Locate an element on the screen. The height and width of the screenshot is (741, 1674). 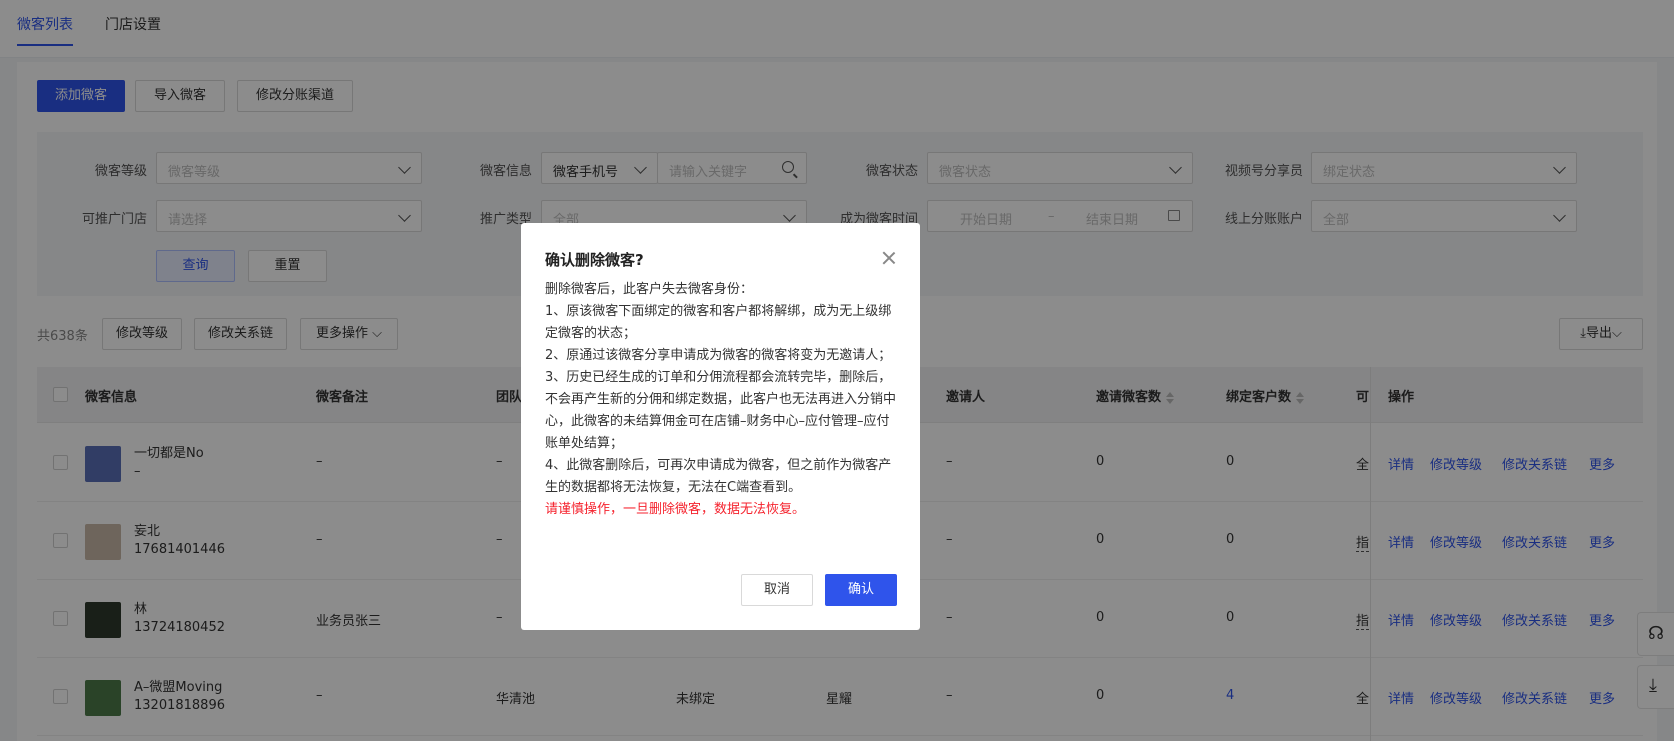
dialog-line: 2、原通过该微客分享申请成为微客的微客将变为无邀请人； is located at coordinates (718, 355).